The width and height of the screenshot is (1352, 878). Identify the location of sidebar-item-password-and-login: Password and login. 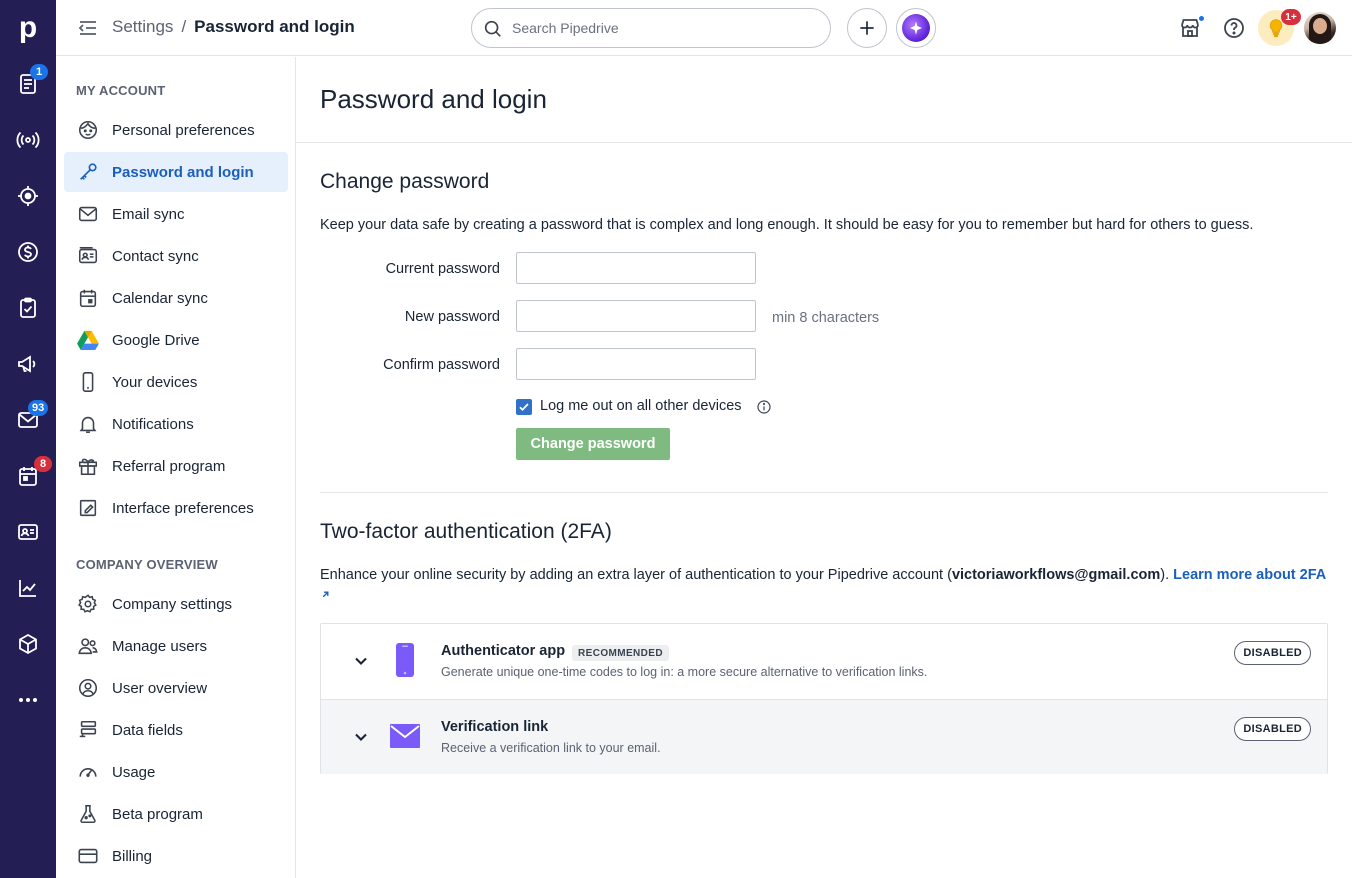
(176, 172).